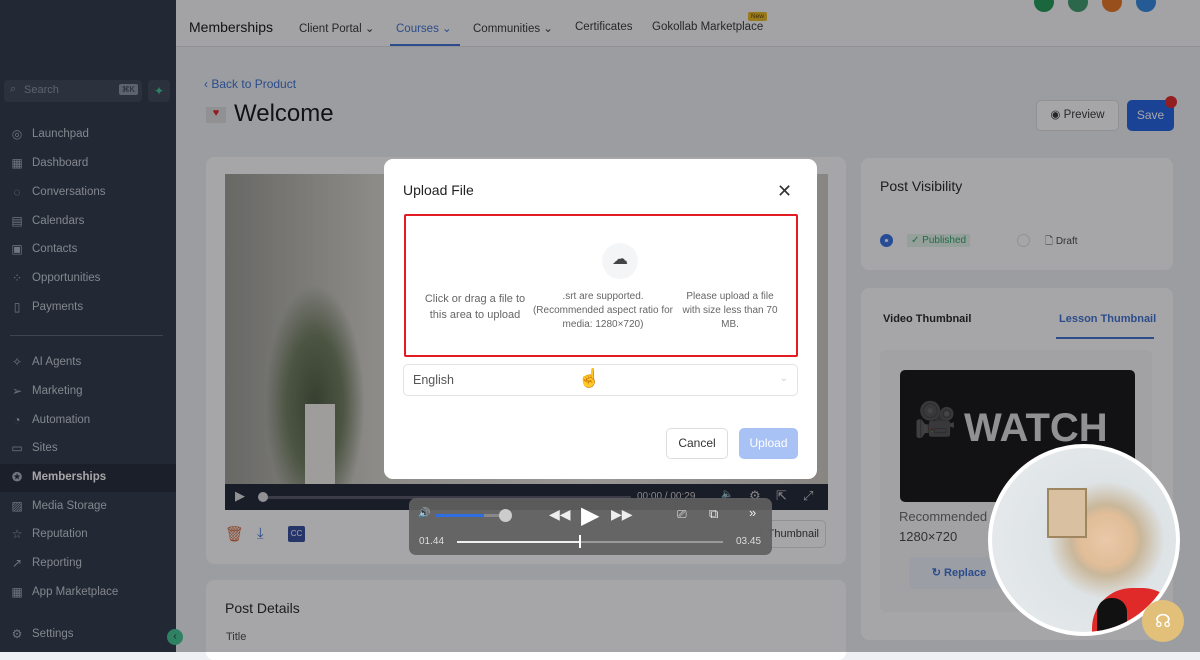 Image resolution: width=1200 pixels, height=660 pixels. I want to click on volume-knob, so click(505, 515).